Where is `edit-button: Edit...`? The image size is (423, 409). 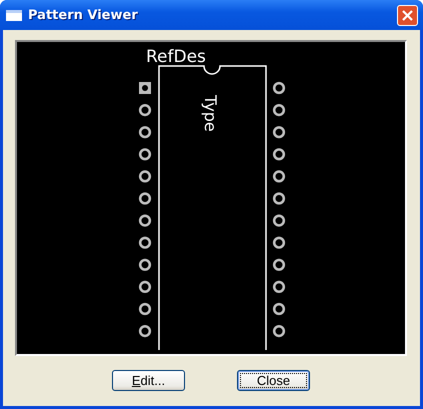 edit-button: Edit... is located at coordinates (148, 380).